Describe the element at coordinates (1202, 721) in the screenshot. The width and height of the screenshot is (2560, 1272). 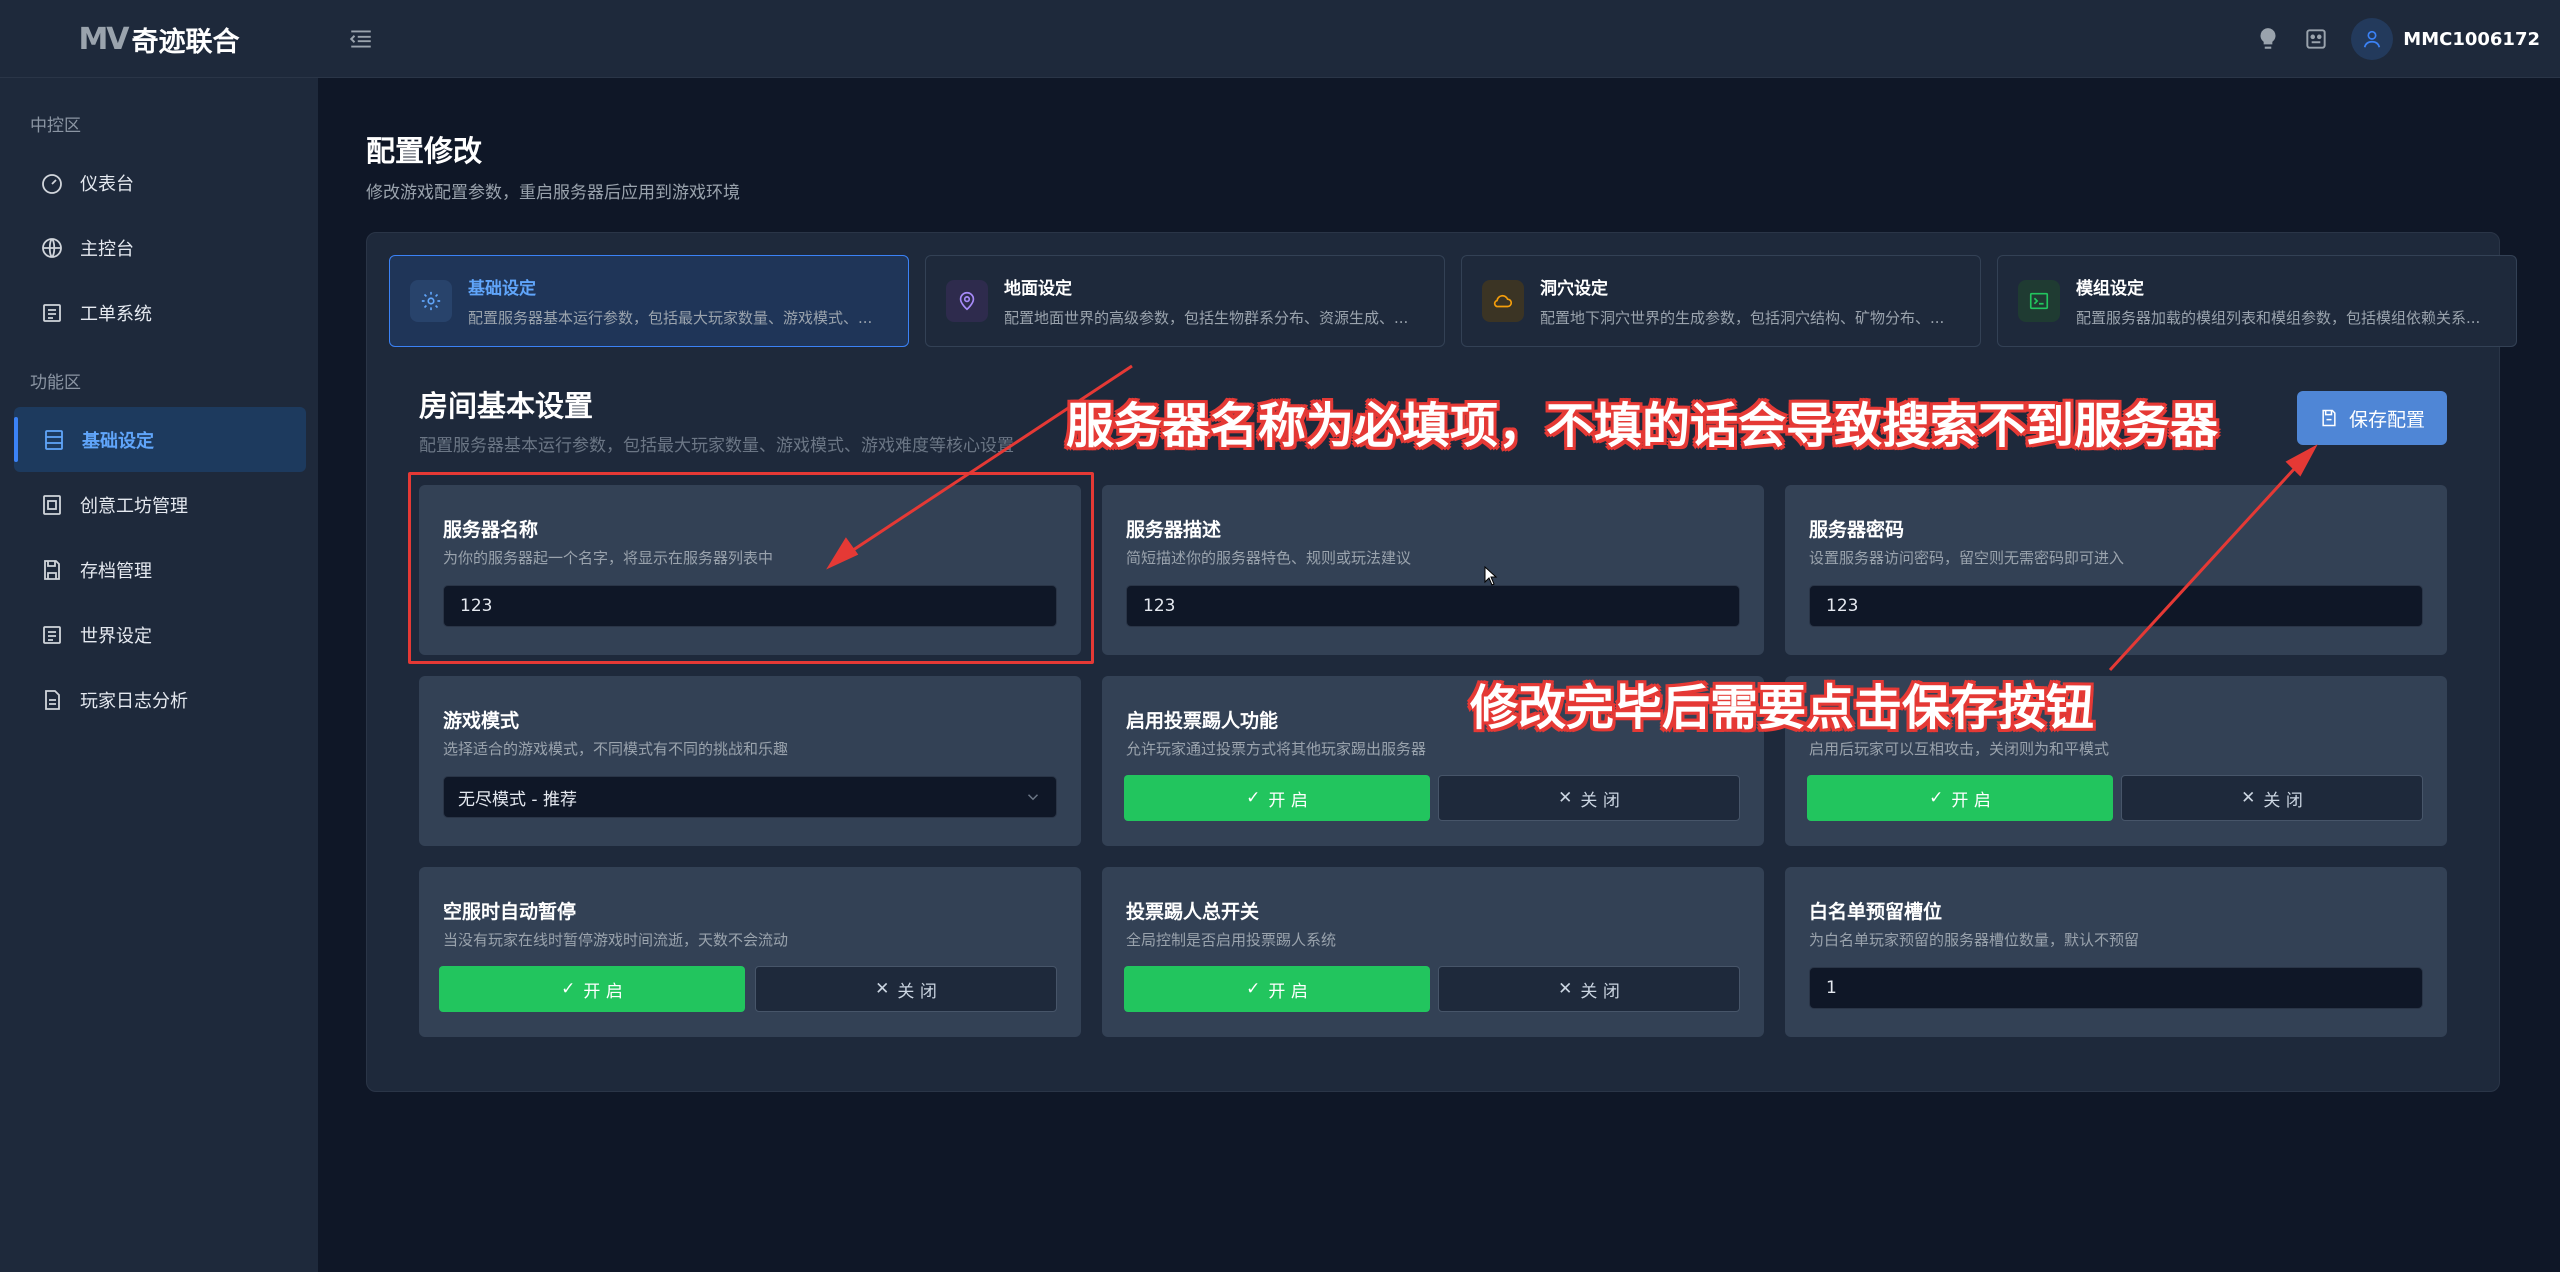
I see `field-title: 启用投票踢人功能` at that location.